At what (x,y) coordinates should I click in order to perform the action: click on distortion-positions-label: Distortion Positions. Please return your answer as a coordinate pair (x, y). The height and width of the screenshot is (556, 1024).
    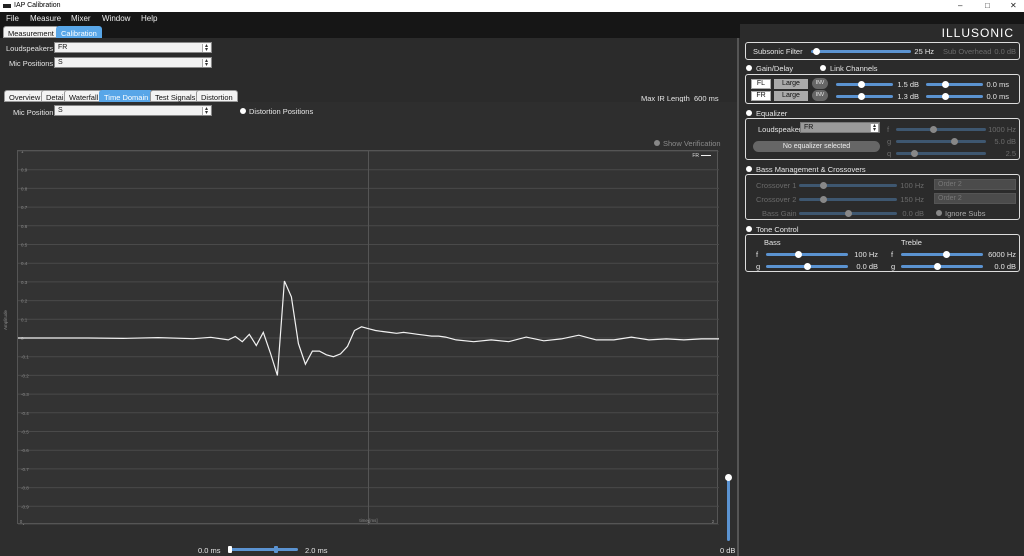
    Looking at the image, I should click on (281, 111).